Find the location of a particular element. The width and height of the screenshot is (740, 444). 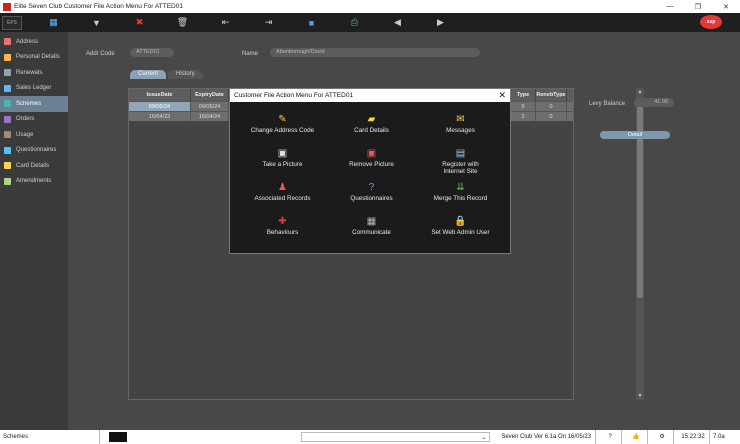

chevron-down-icon: ⌄ is located at coordinates (484, 438).